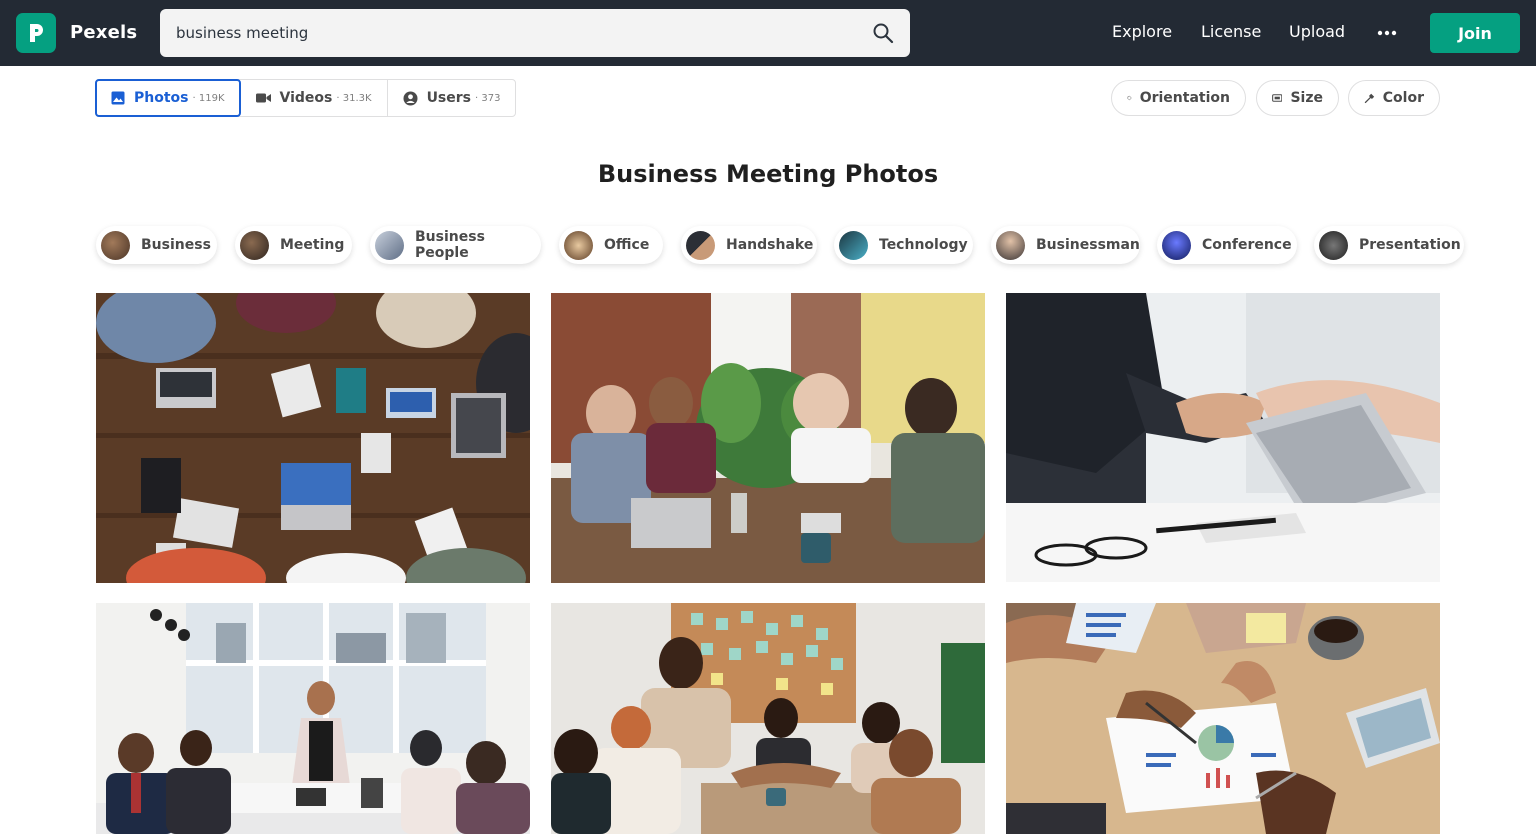 The image size is (1536, 834). I want to click on brand-name: Pexels, so click(103, 32).